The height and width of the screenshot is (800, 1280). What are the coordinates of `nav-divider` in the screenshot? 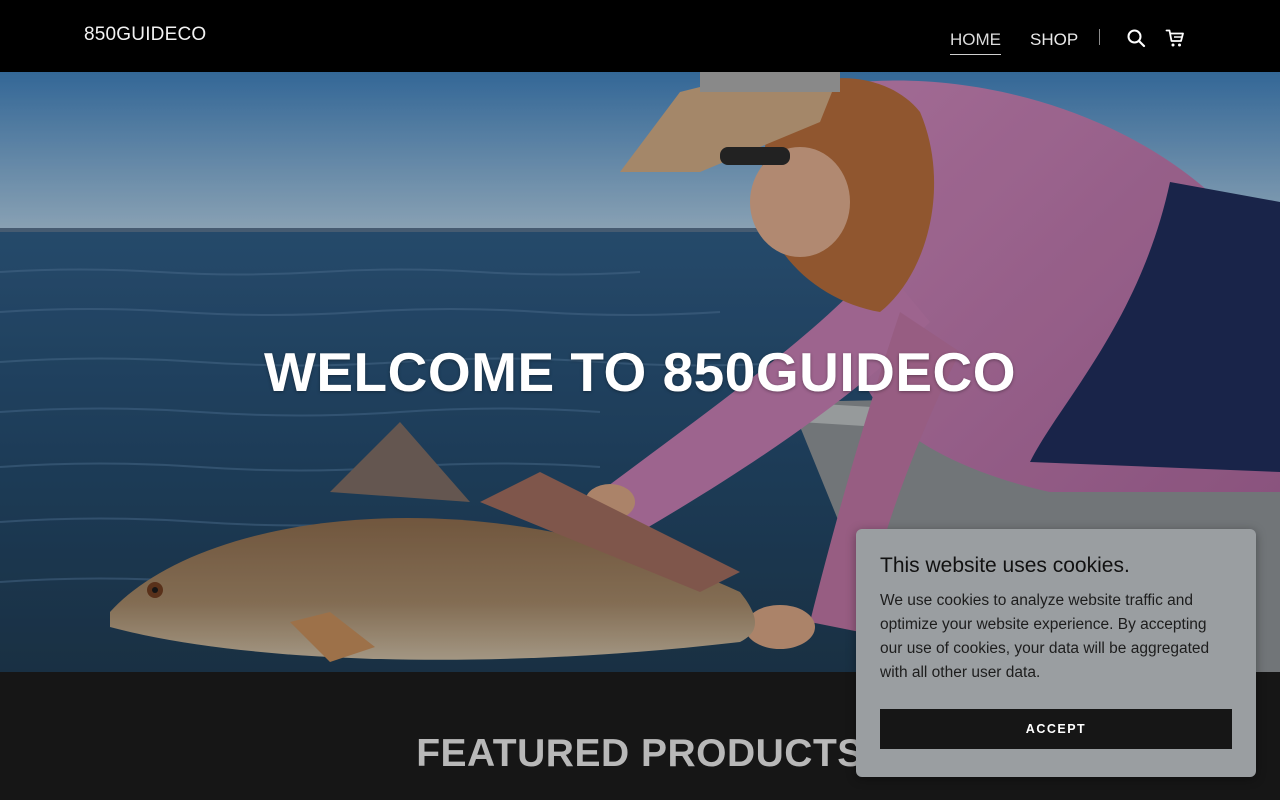 It's located at (1099, 37).